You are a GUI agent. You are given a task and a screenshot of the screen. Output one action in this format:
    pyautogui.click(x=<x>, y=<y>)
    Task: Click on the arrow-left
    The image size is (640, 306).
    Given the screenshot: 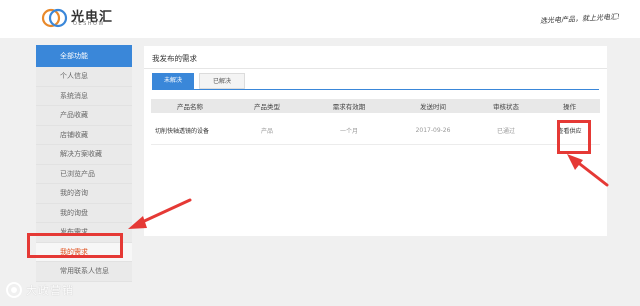 What is the action you would take?
    pyautogui.click(x=160, y=213)
    